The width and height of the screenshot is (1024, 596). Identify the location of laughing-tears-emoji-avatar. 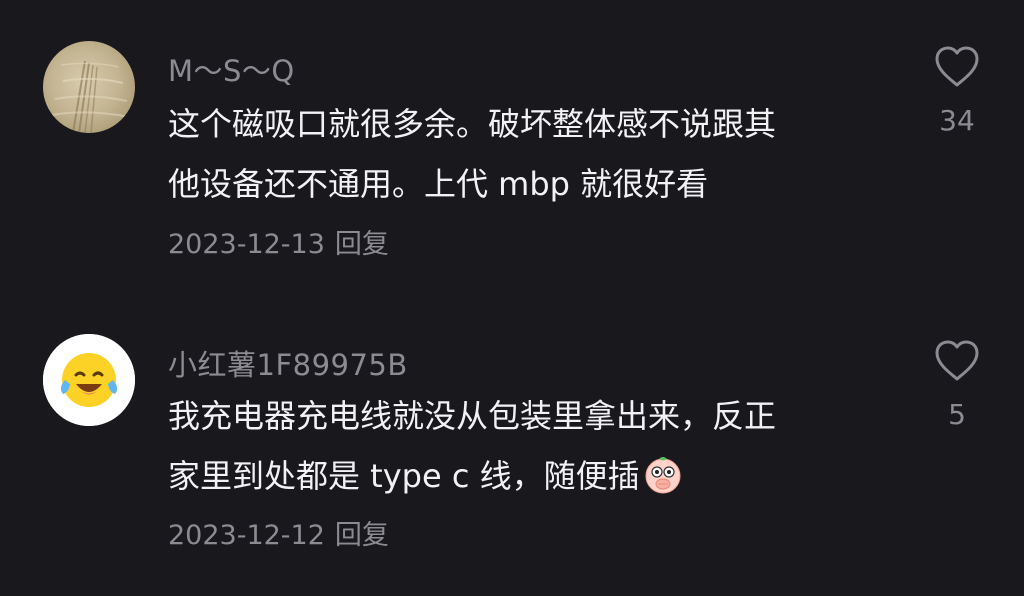
(89, 380).